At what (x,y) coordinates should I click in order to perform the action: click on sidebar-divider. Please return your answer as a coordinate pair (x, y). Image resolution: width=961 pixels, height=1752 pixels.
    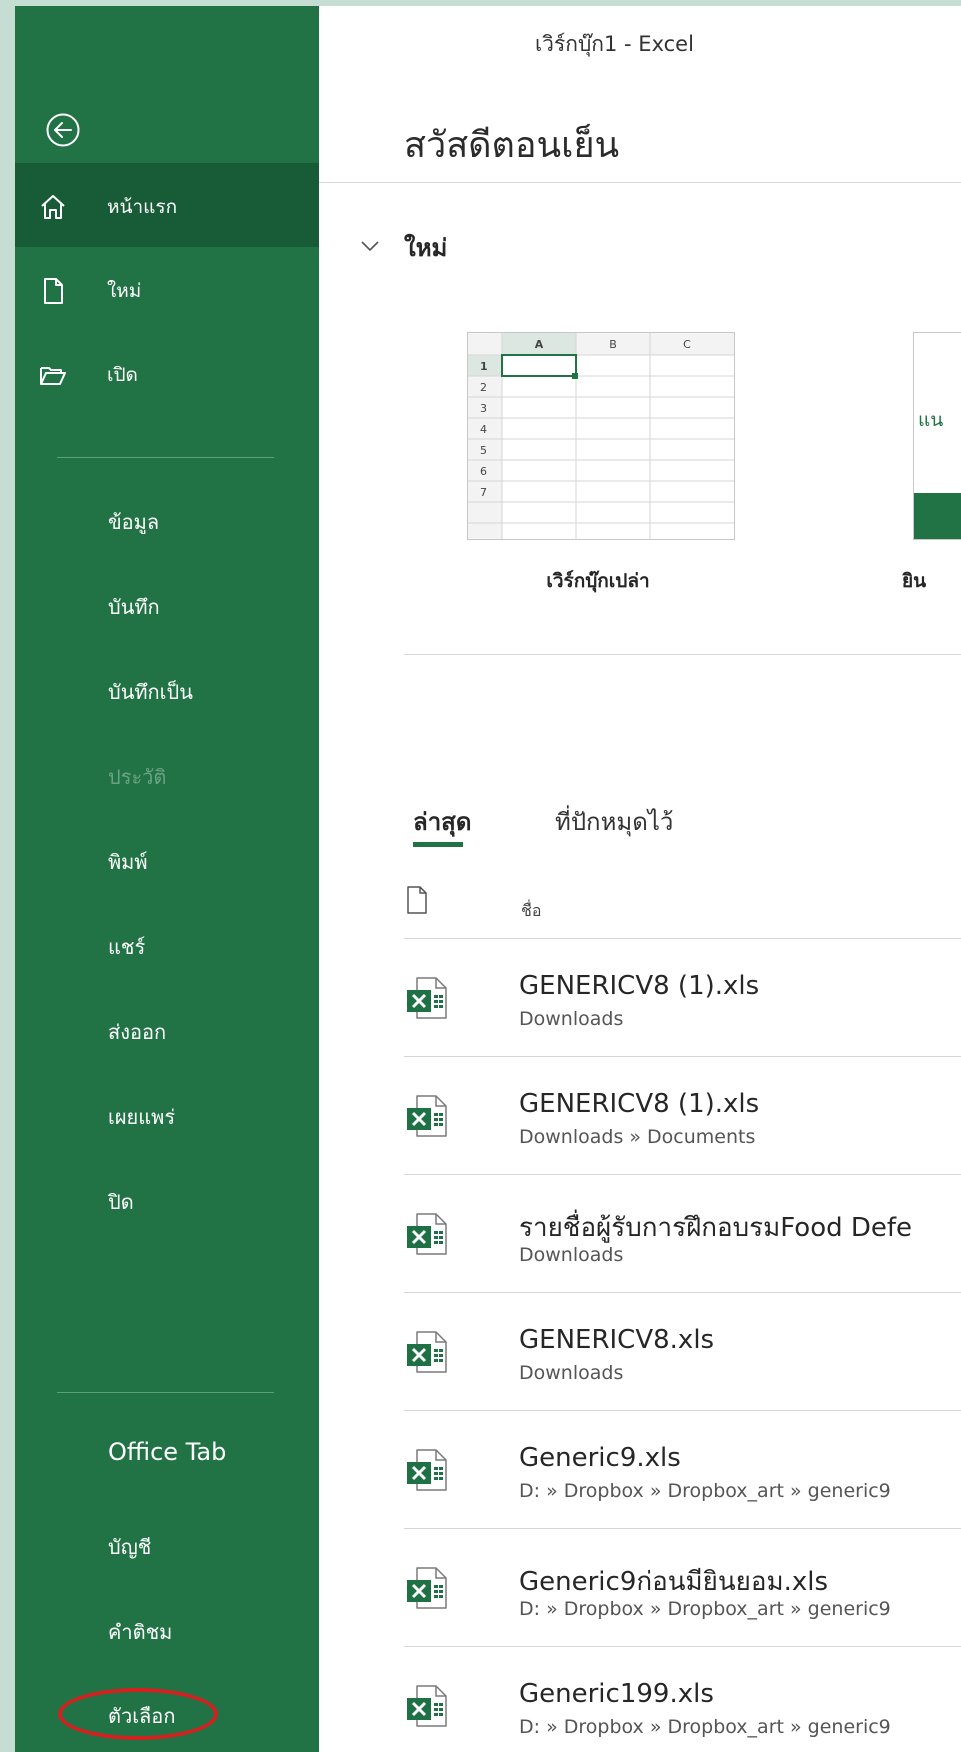
    Looking at the image, I should click on (165, 457).